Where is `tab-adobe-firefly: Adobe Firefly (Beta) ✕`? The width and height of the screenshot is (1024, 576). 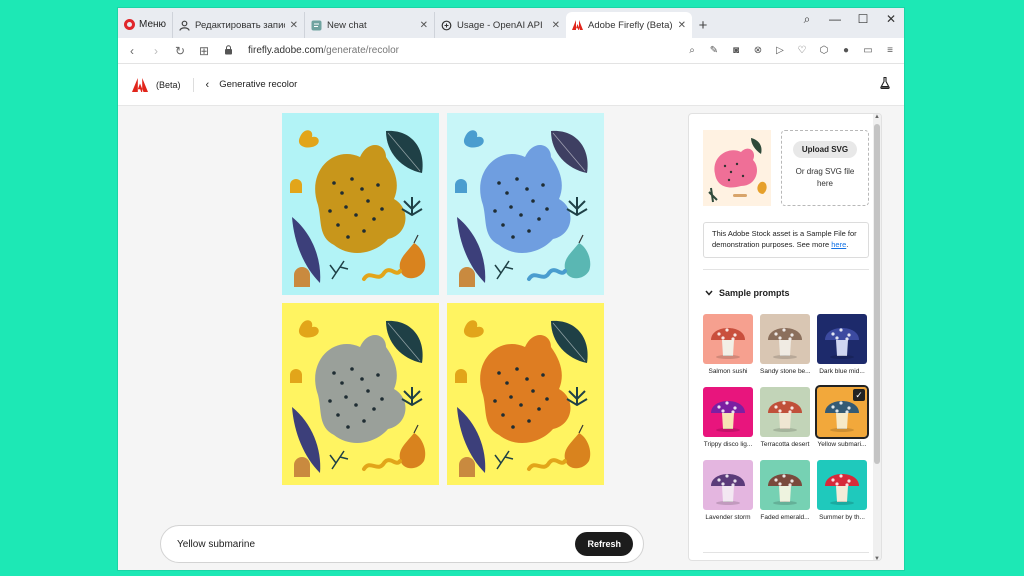
tab-adobe-firefly: Adobe Firefly (Beta) ✕ is located at coordinates (629, 25).